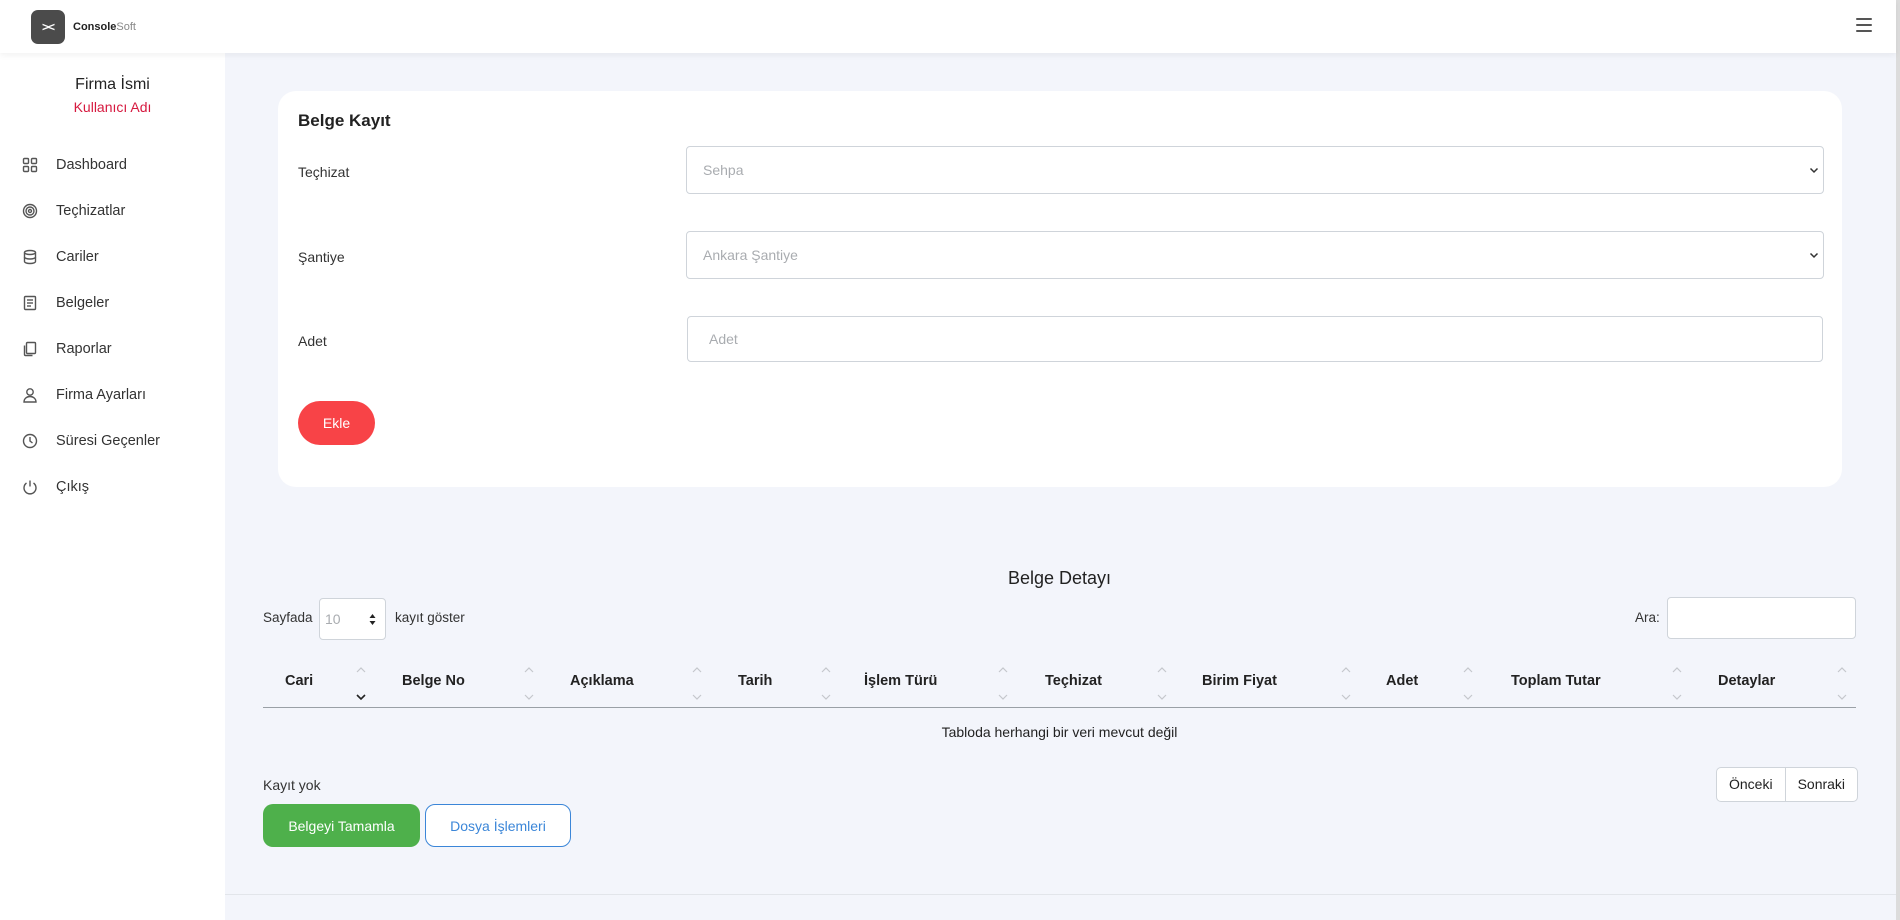  I want to click on site-select-value: Ankara Şantiye, so click(750, 255).